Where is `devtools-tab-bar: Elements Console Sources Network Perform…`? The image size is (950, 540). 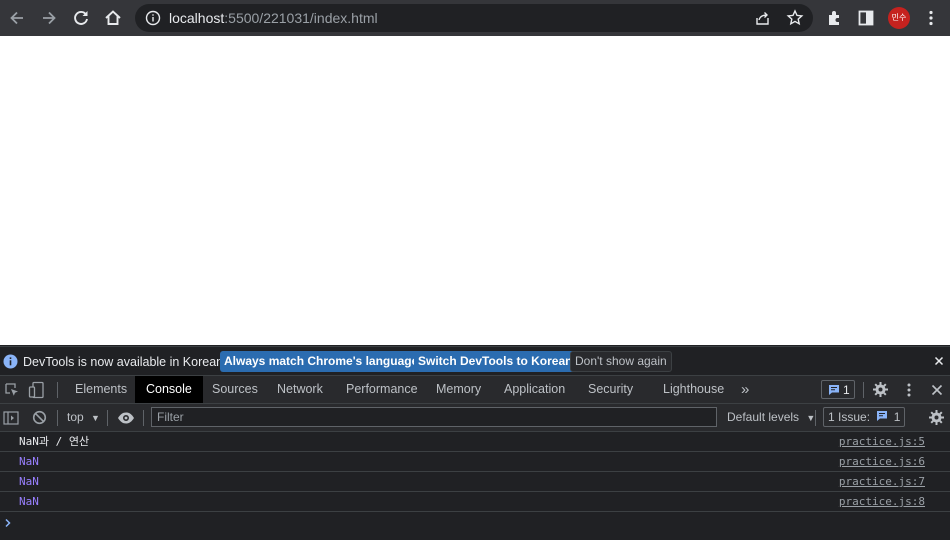 devtools-tab-bar: Elements Console Sources Network Perform… is located at coordinates (475, 390).